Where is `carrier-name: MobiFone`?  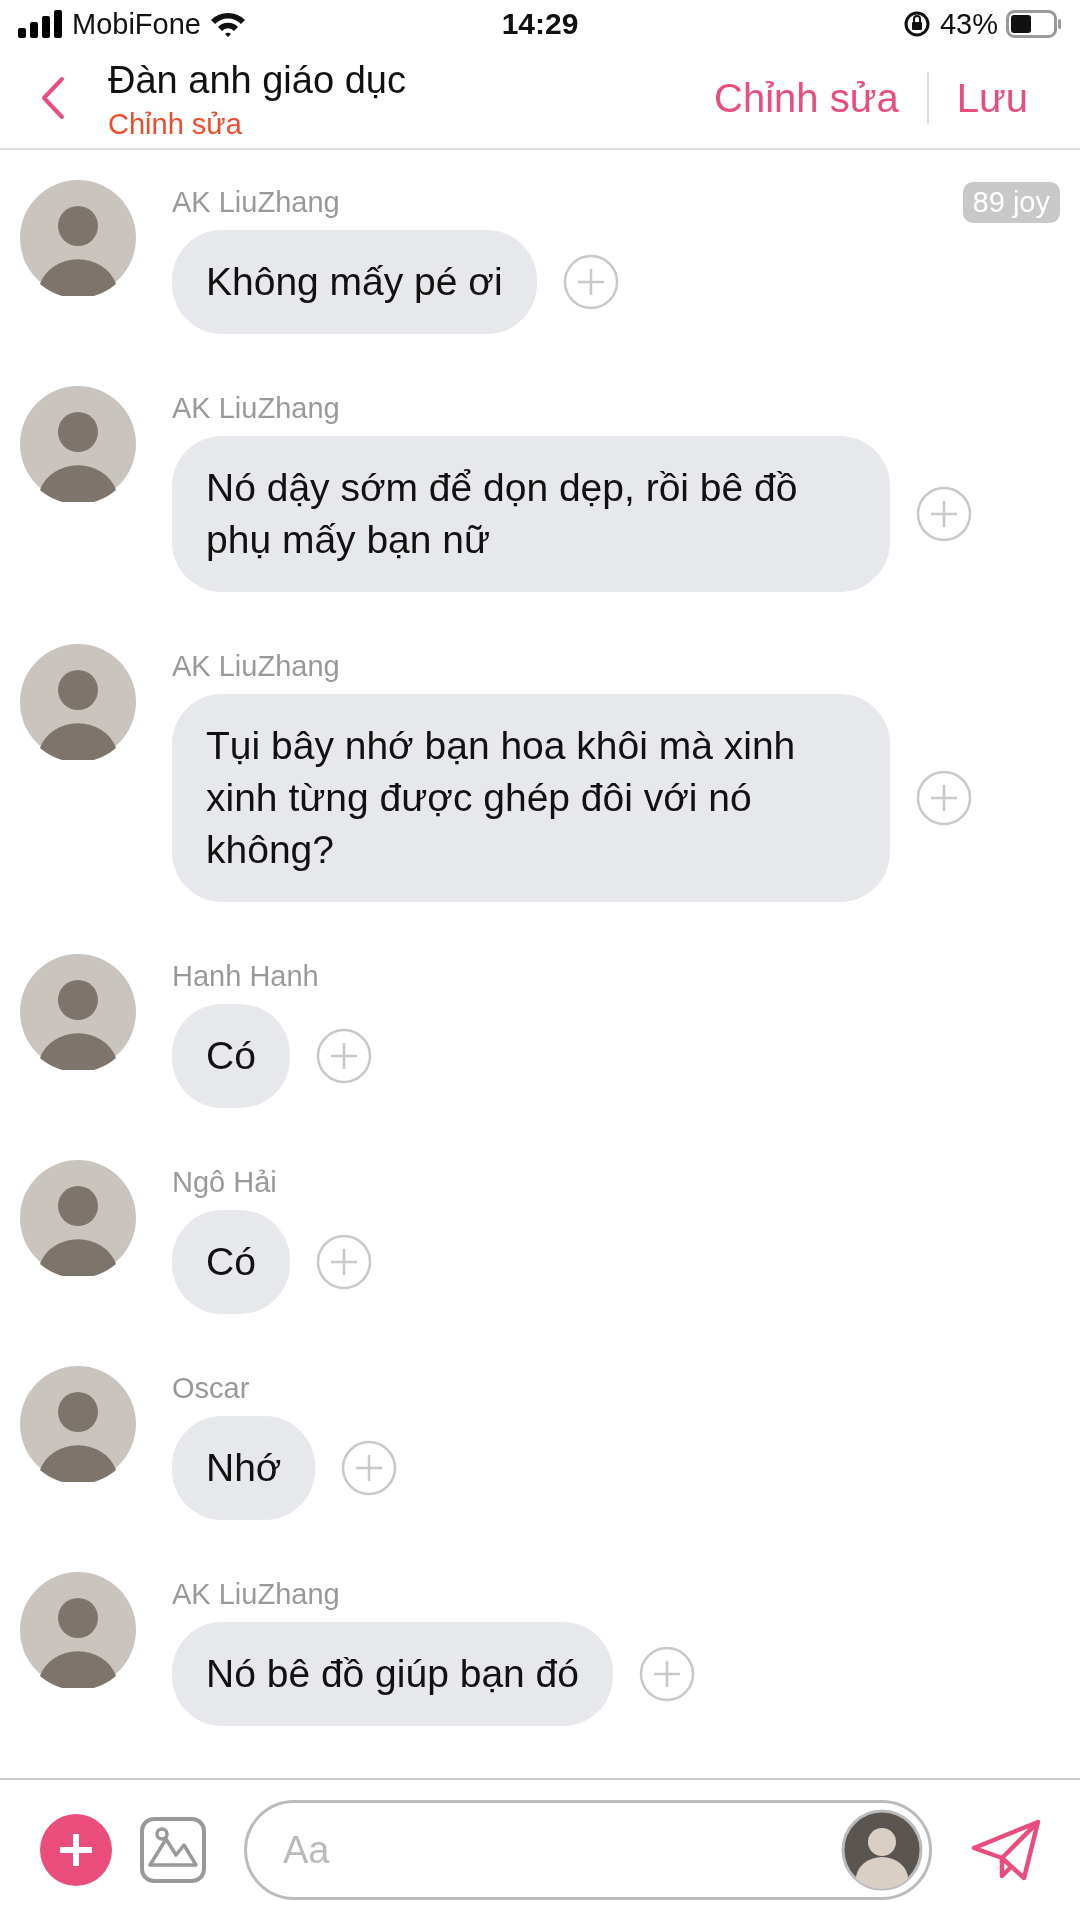 carrier-name: MobiFone is located at coordinates (136, 24).